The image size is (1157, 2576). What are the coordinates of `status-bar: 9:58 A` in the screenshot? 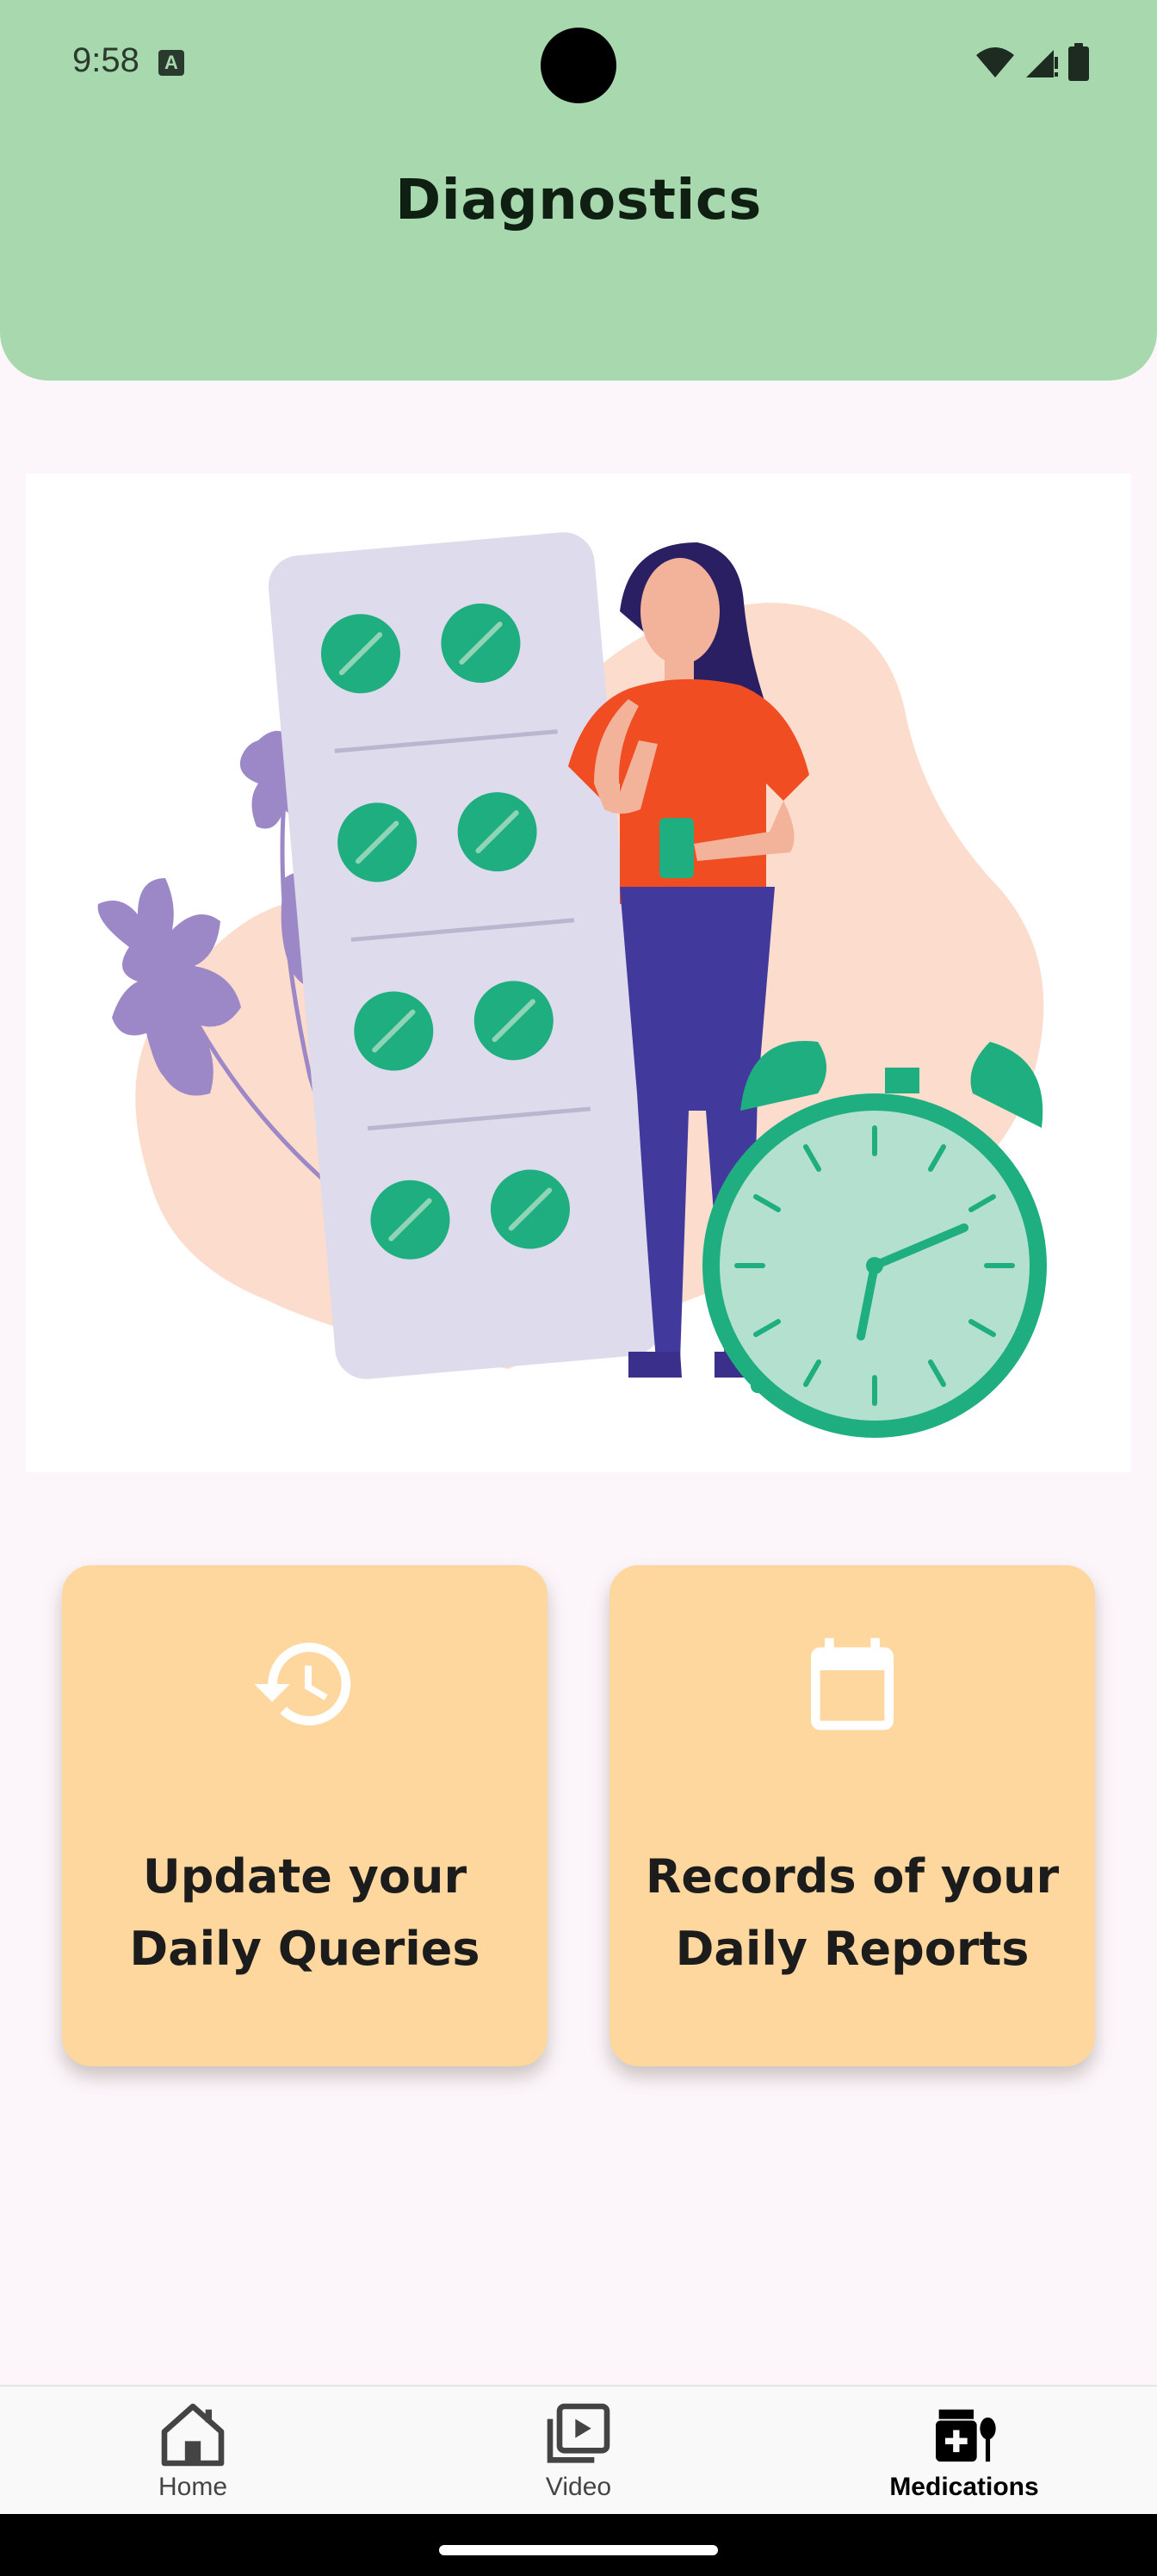 It's located at (579, 64).